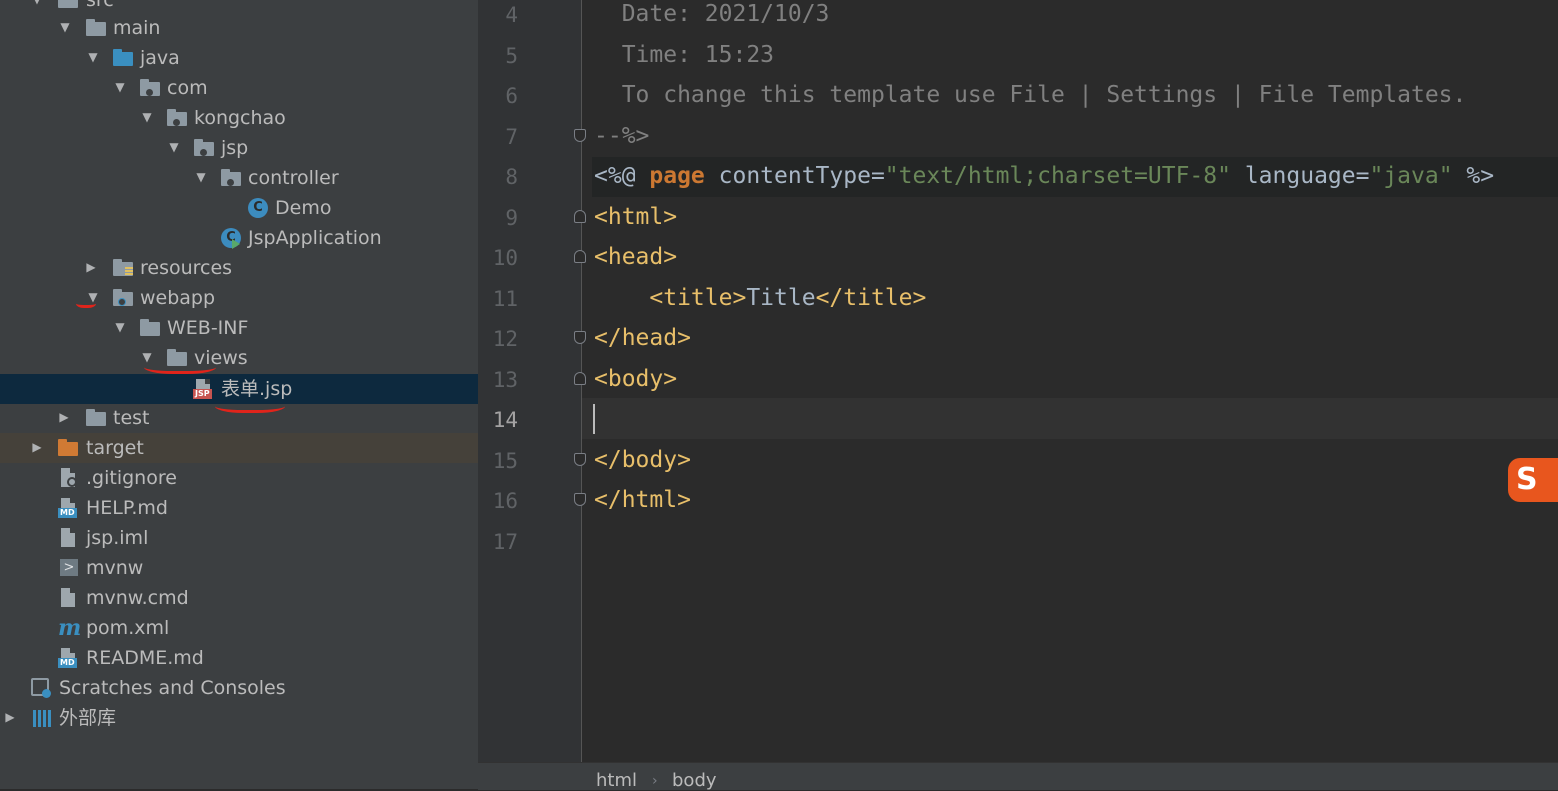  I want to click on breadcrumb: html › body, so click(1018, 776).